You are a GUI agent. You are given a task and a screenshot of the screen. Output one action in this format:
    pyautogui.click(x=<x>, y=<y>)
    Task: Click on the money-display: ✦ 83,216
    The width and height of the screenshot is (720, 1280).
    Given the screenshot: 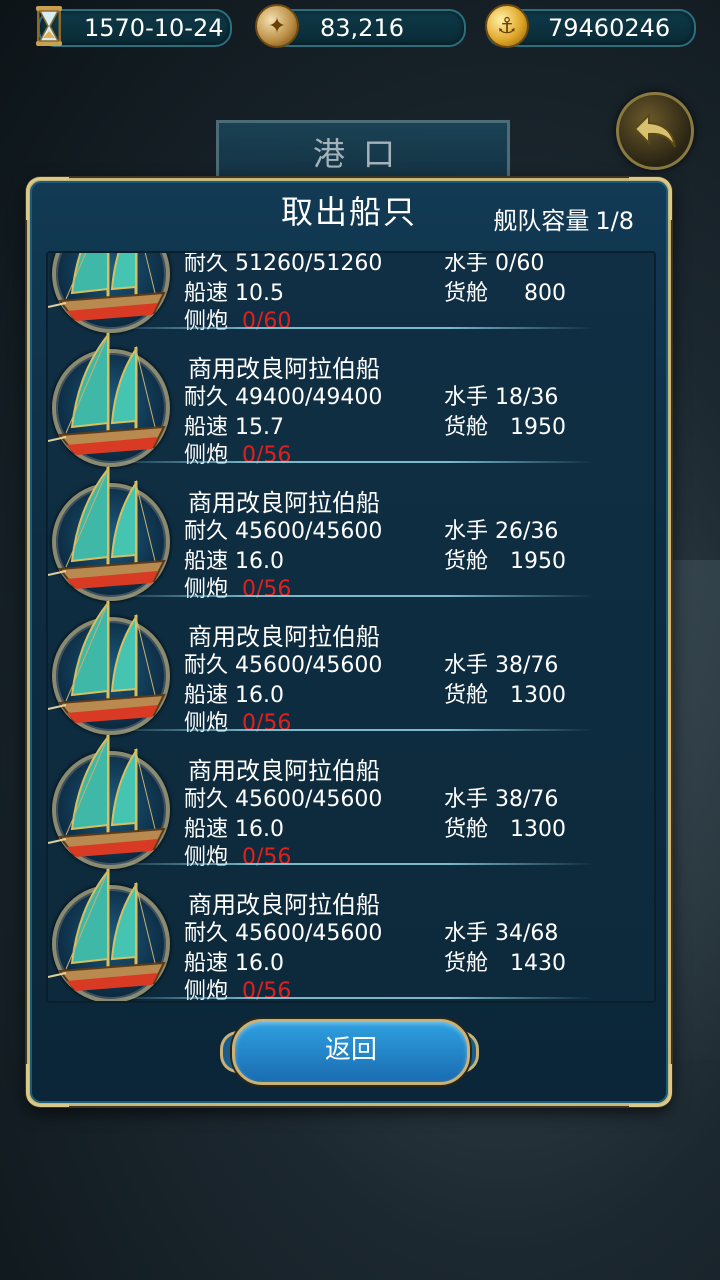 What is the action you would take?
    pyautogui.click(x=360, y=26)
    